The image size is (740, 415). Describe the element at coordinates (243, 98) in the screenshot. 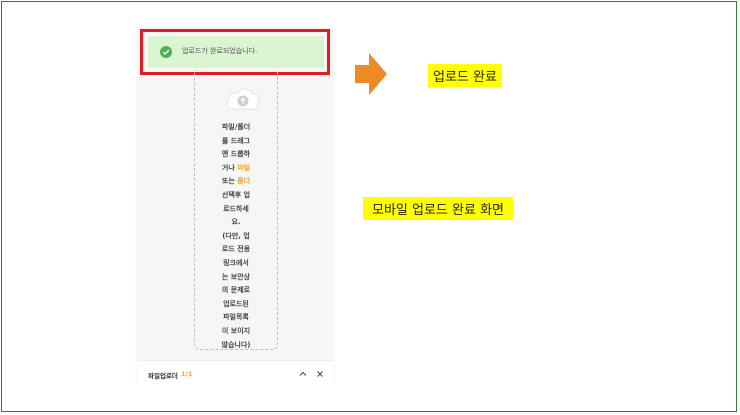

I see `cloud-upload-icon` at that location.